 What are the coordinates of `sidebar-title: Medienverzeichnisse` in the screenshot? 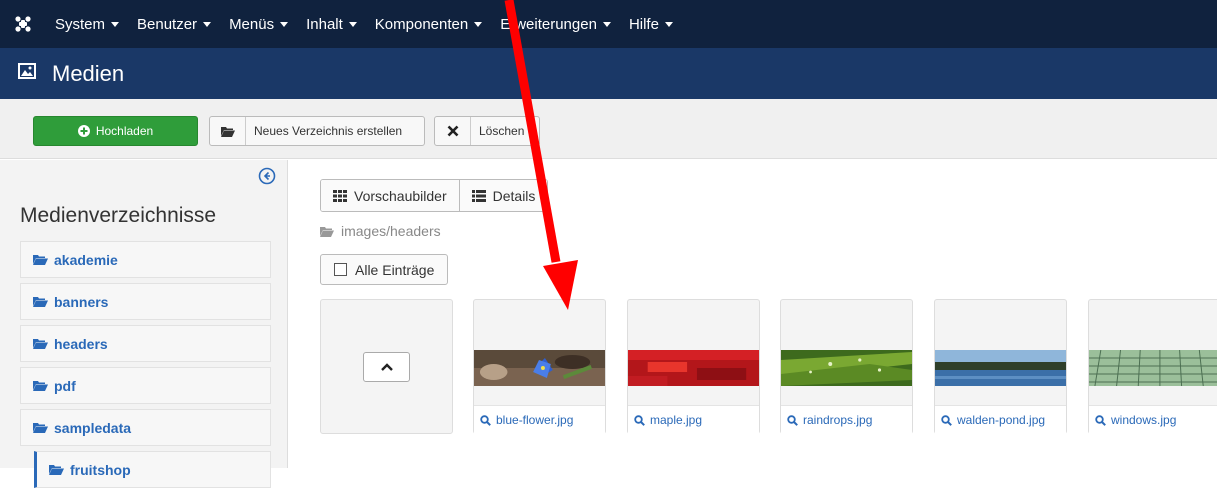 It's located at (118, 215).